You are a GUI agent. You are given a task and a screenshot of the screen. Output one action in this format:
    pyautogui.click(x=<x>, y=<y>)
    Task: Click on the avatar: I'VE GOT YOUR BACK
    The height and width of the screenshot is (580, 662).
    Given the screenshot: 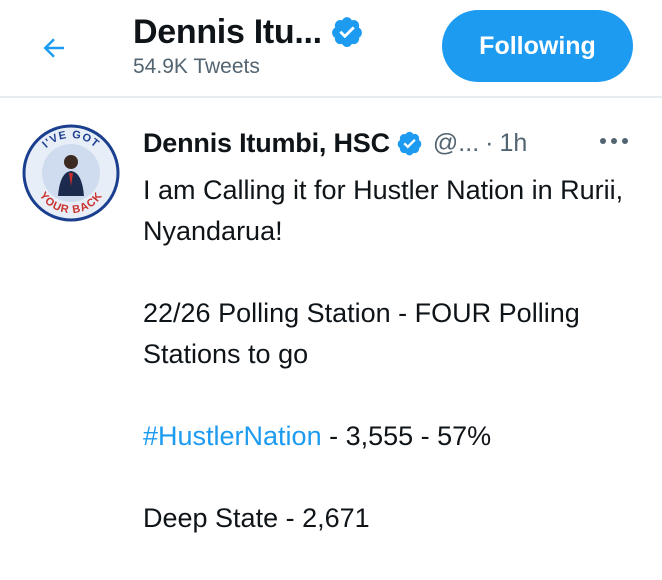 What is the action you would take?
    pyautogui.click(x=71, y=173)
    